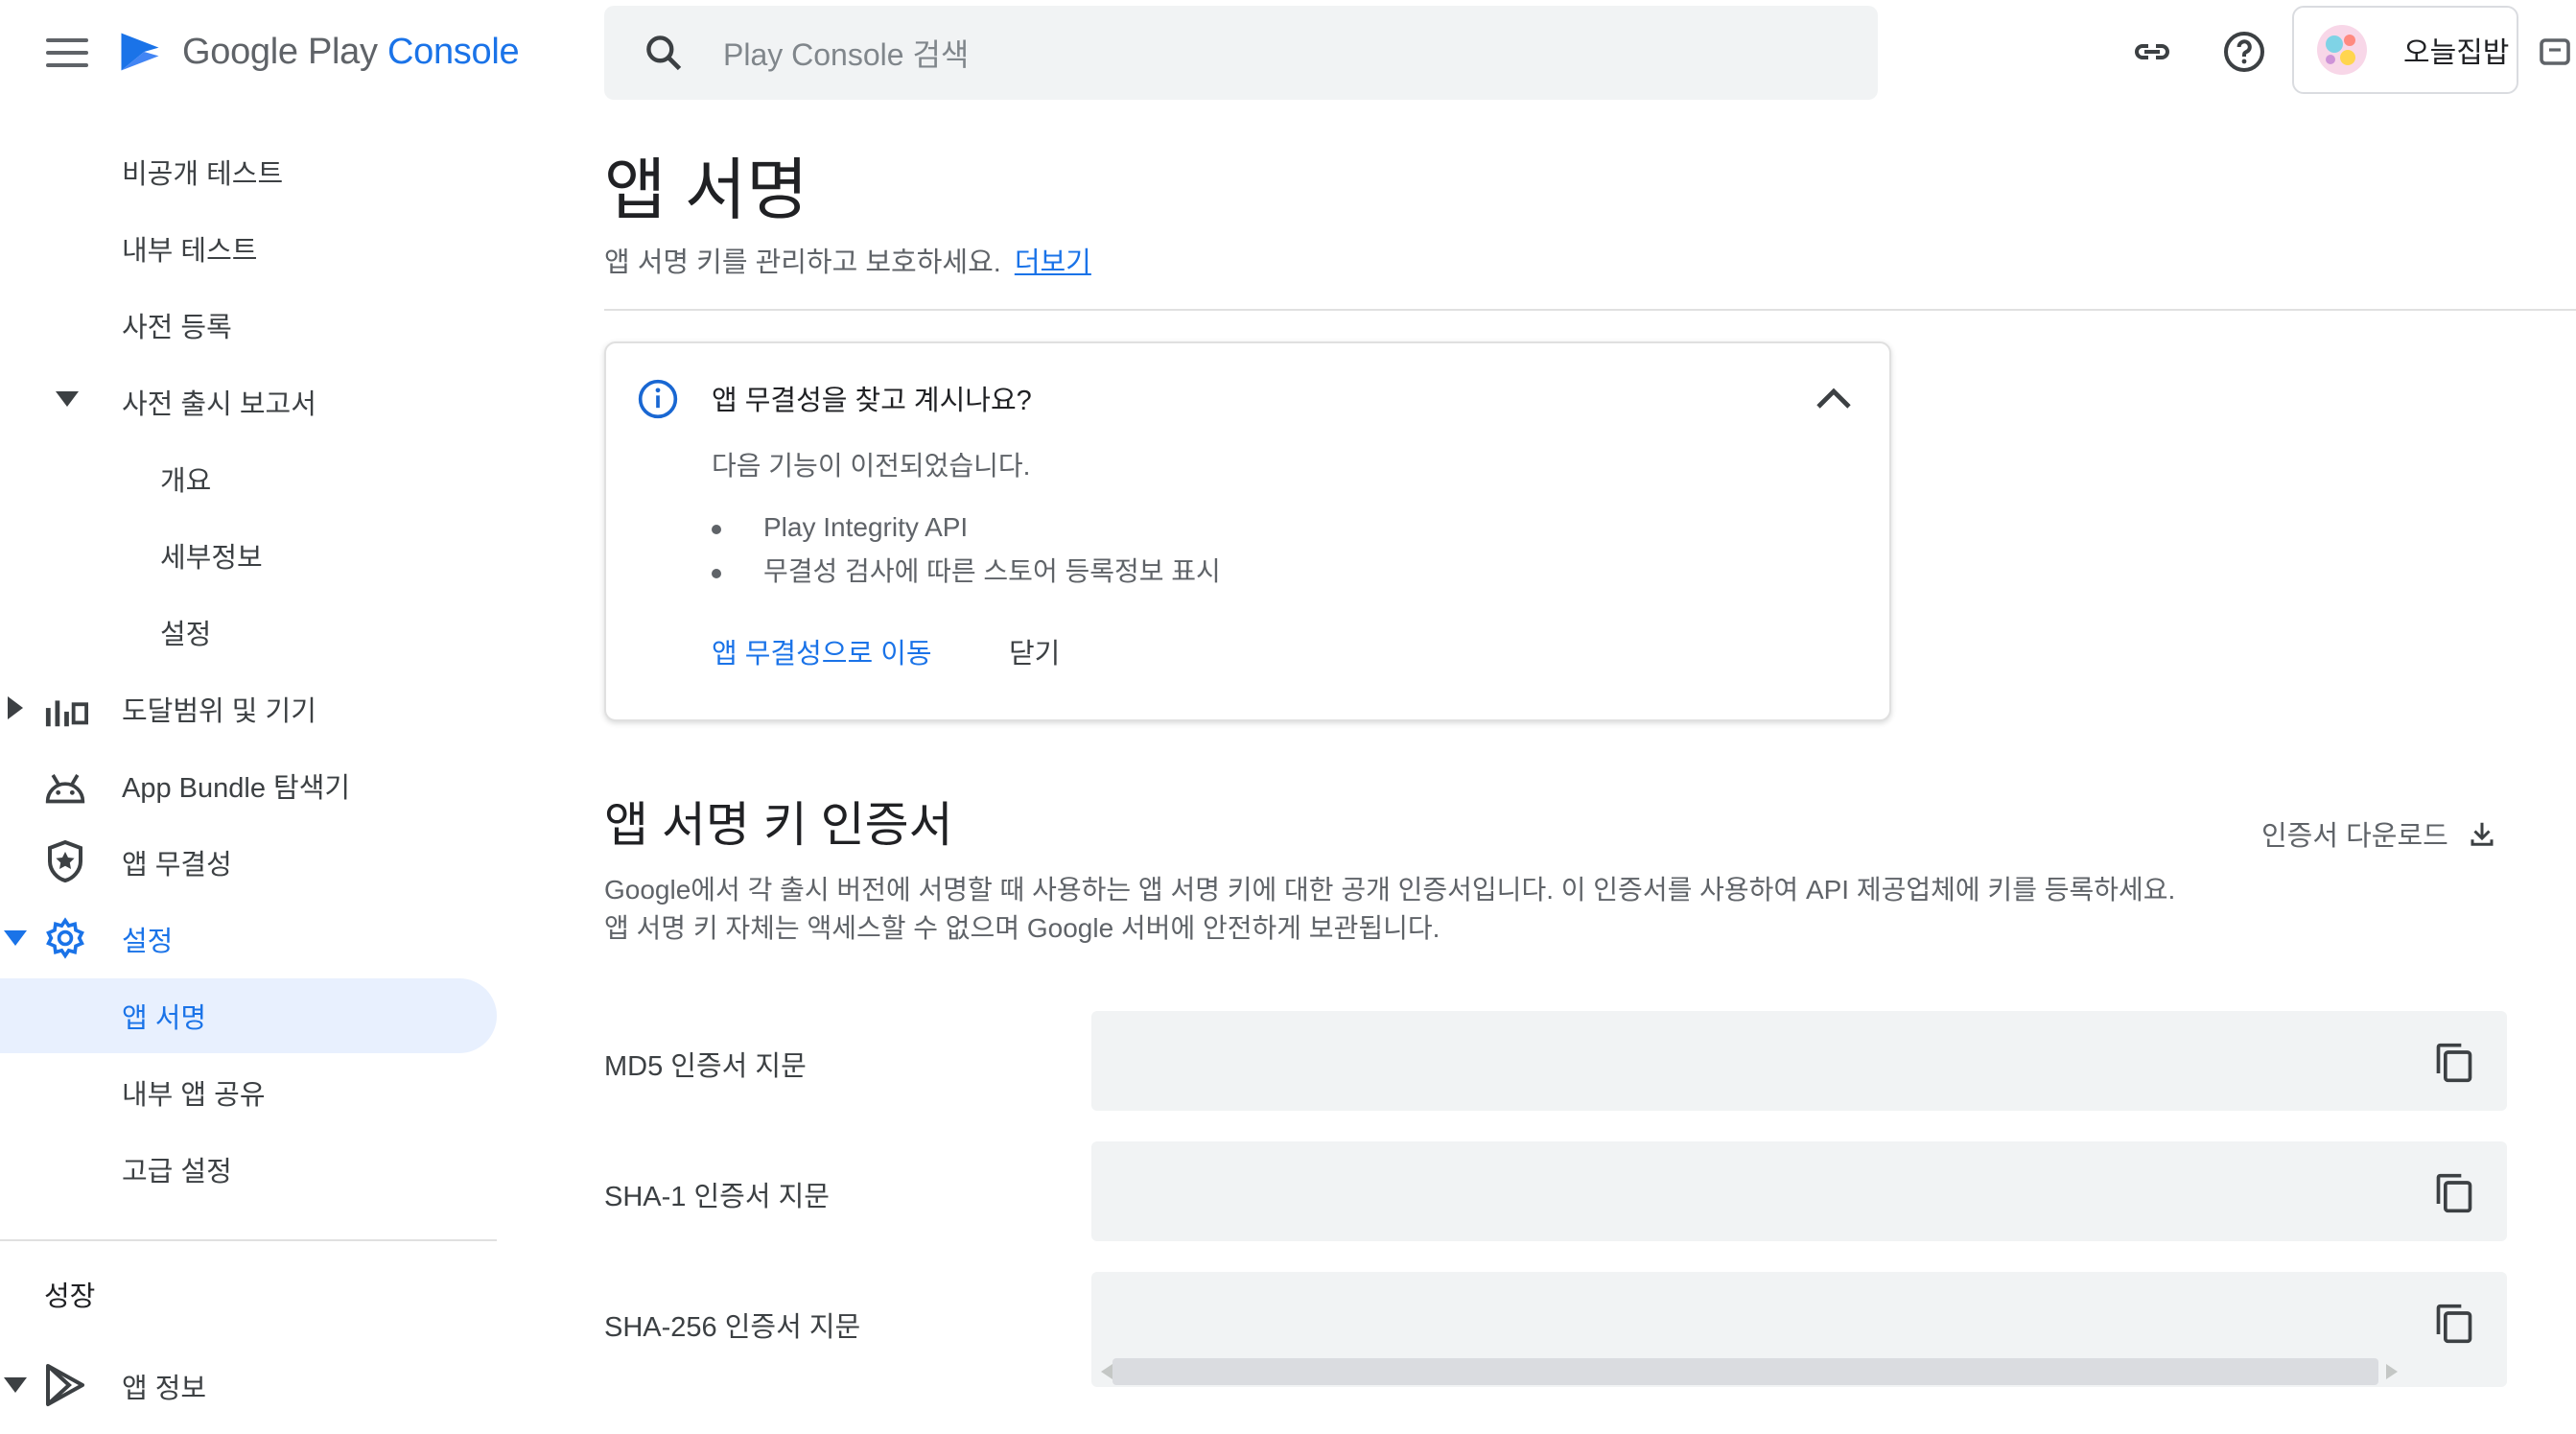  What do you see at coordinates (177, 862) in the screenshot?
I see `sidebar-item-app-integrity: 앱 무결성` at bounding box center [177, 862].